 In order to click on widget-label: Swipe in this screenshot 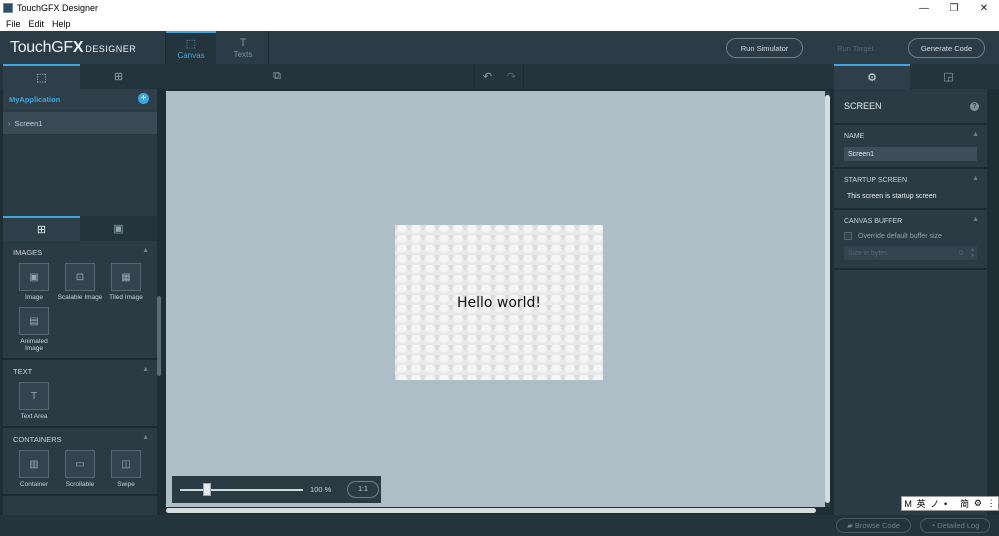, I will do `click(126, 484)`.